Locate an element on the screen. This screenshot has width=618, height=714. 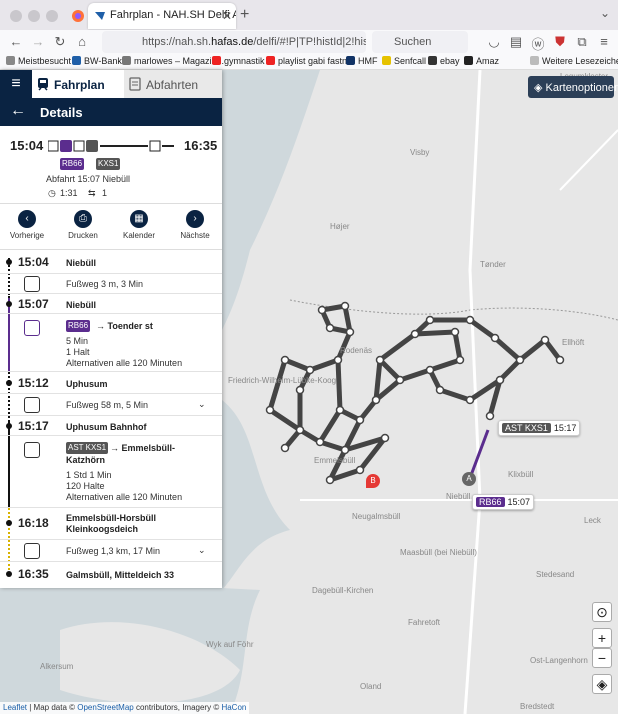
zoom-out-button: − is located at coordinates (602, 658).